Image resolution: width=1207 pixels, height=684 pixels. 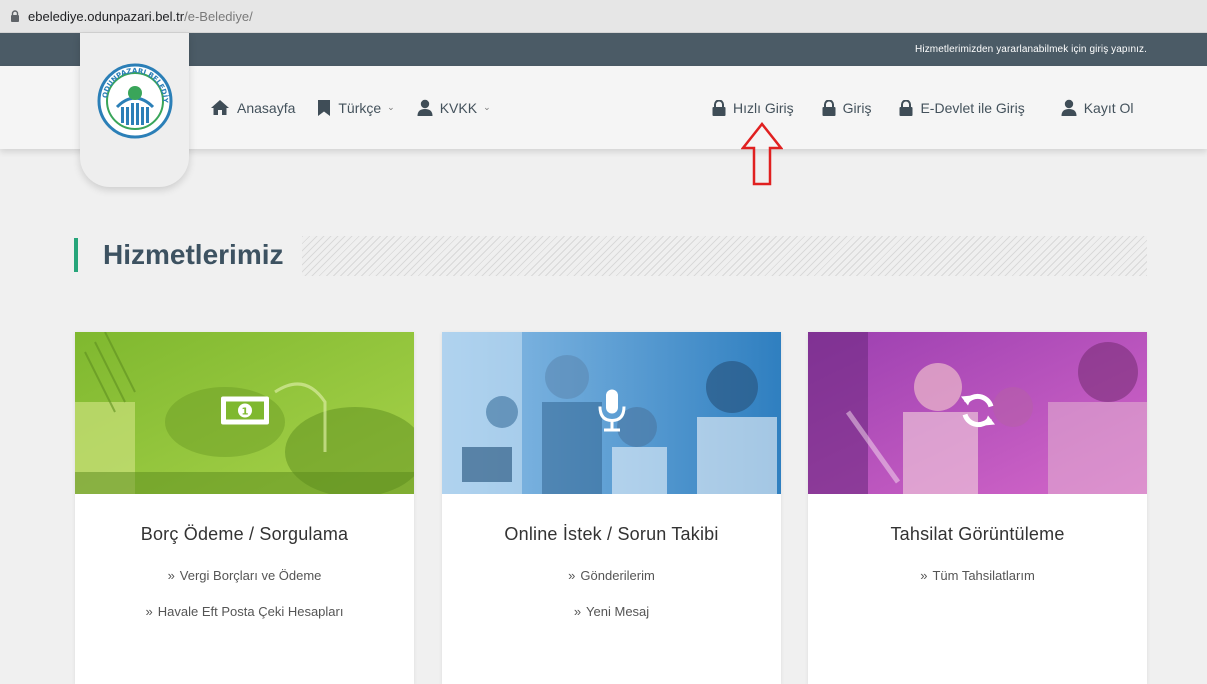 I want to click on nav-language: Türkçe ⌄, so click(x=356, y=108).